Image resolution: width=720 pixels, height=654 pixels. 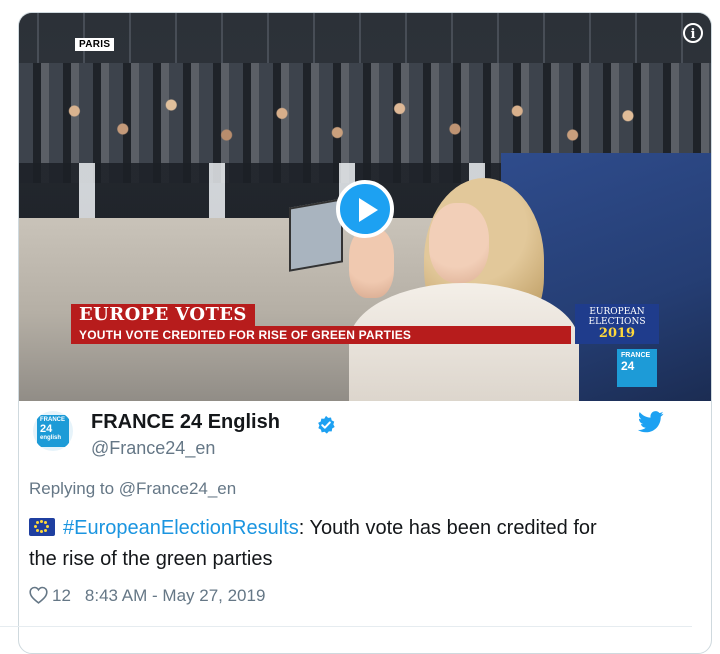 I want to click on video-scene-person-face, so click(x=459, y=243).